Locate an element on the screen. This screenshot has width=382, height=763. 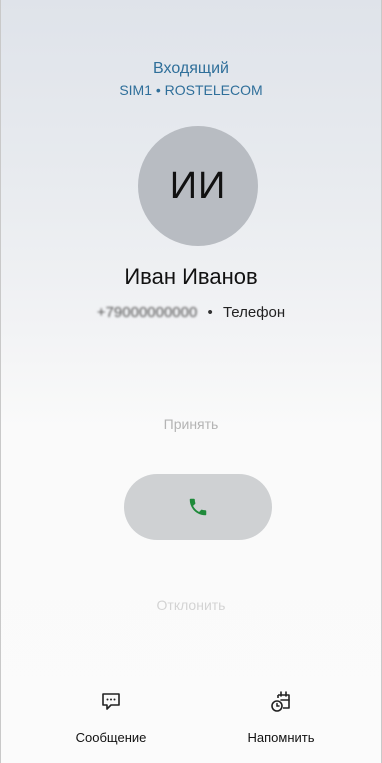
number-row: +79000000000 • Телефон is located at coordinates (191, 313).